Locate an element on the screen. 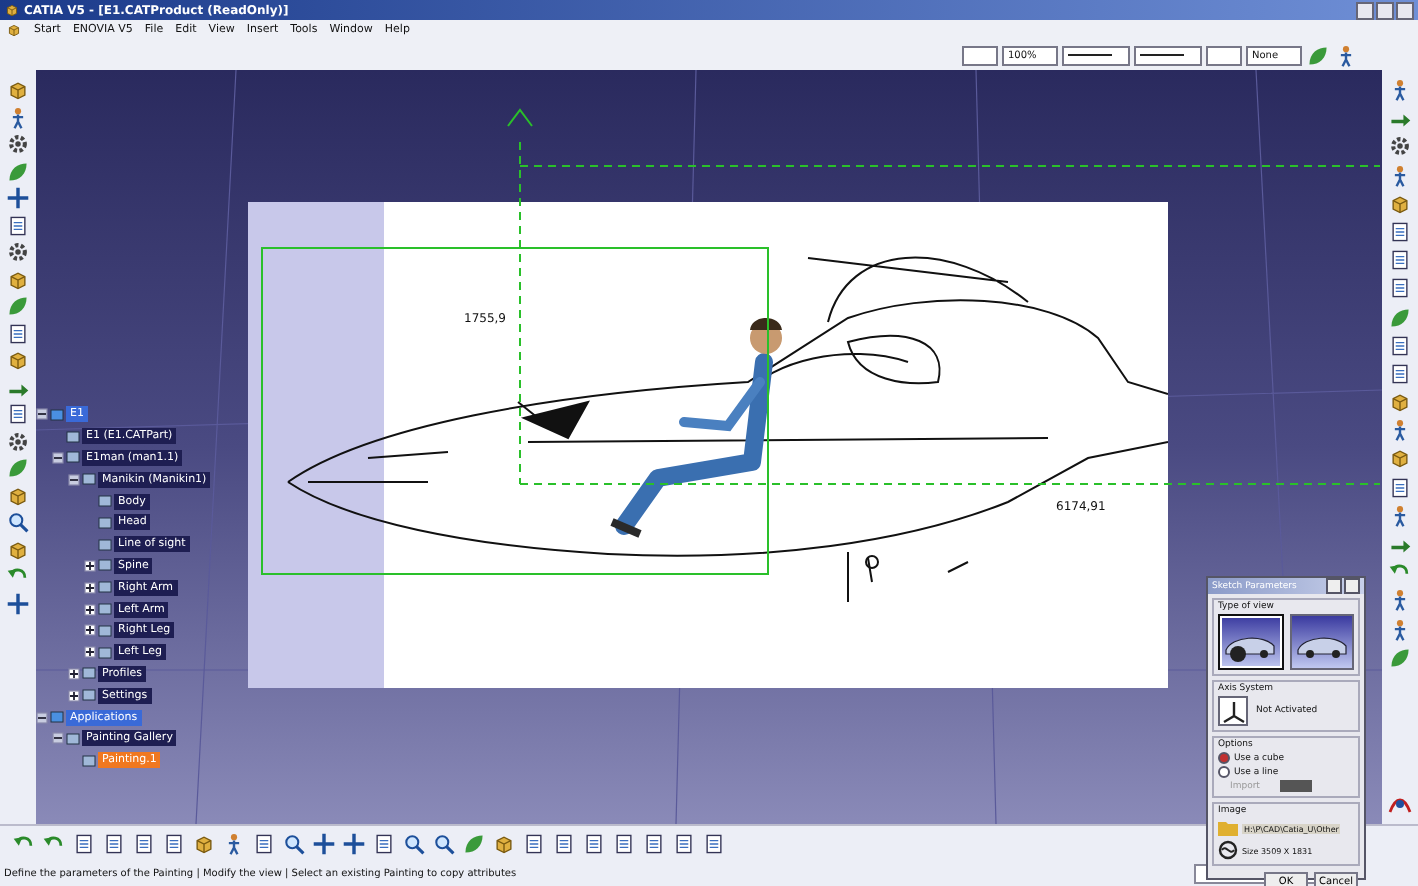  minimize-button is located at coordinates (1365, 10).